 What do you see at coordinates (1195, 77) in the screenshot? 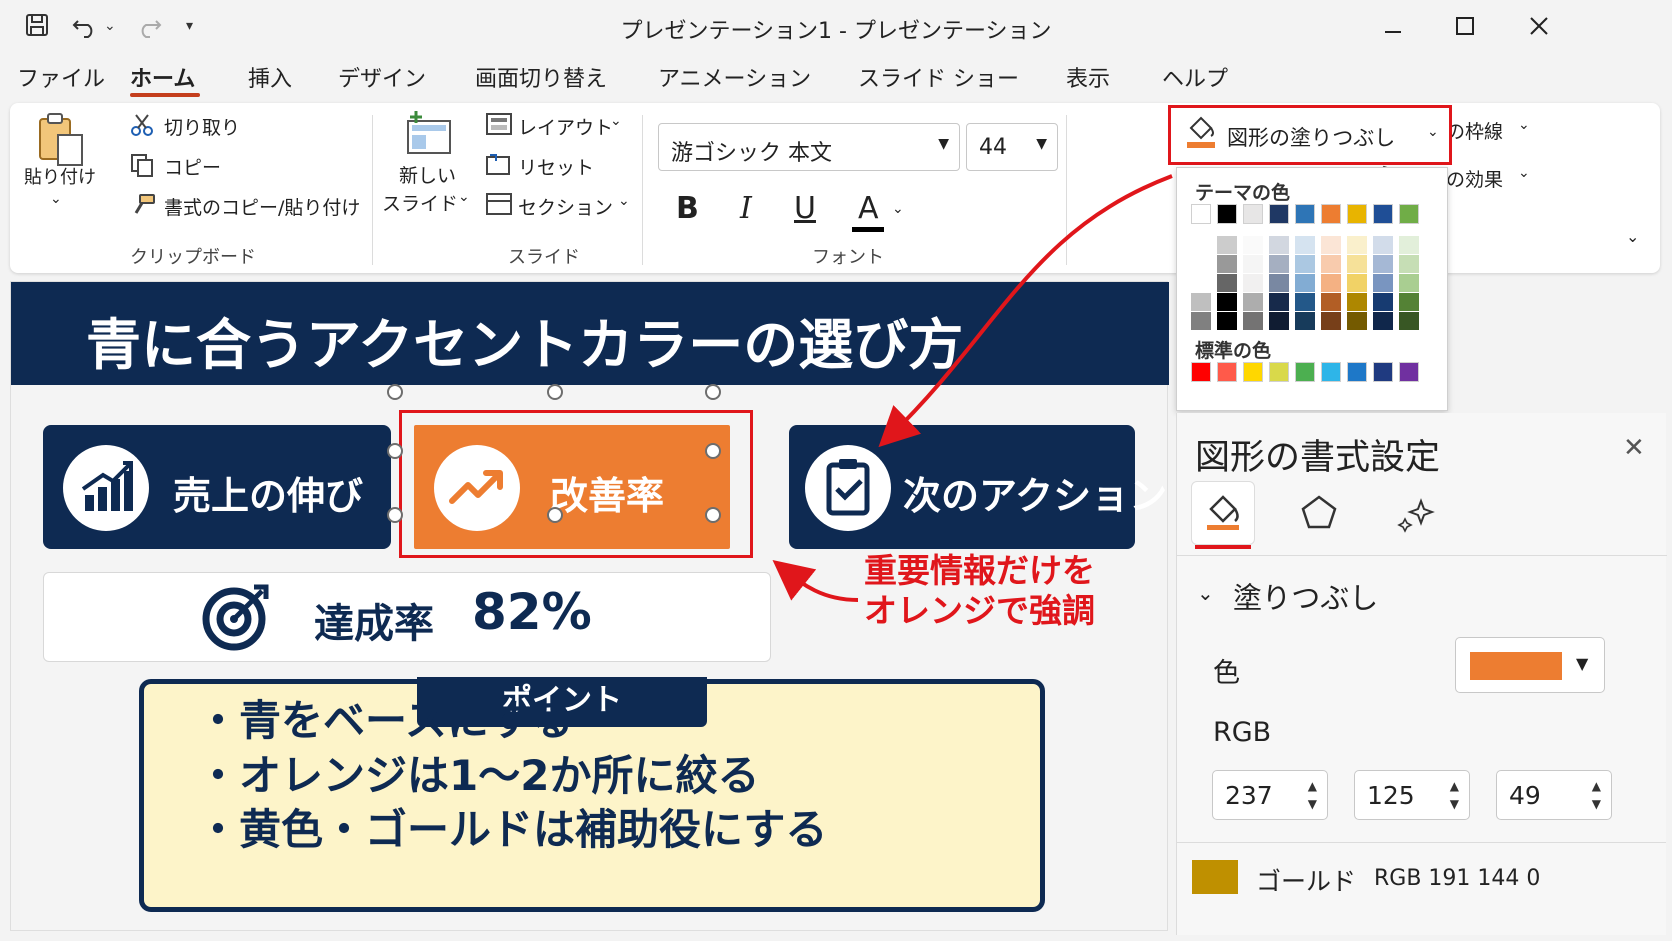
I see `tab-help: ヘルプ` at bounding box center [1195, 77].